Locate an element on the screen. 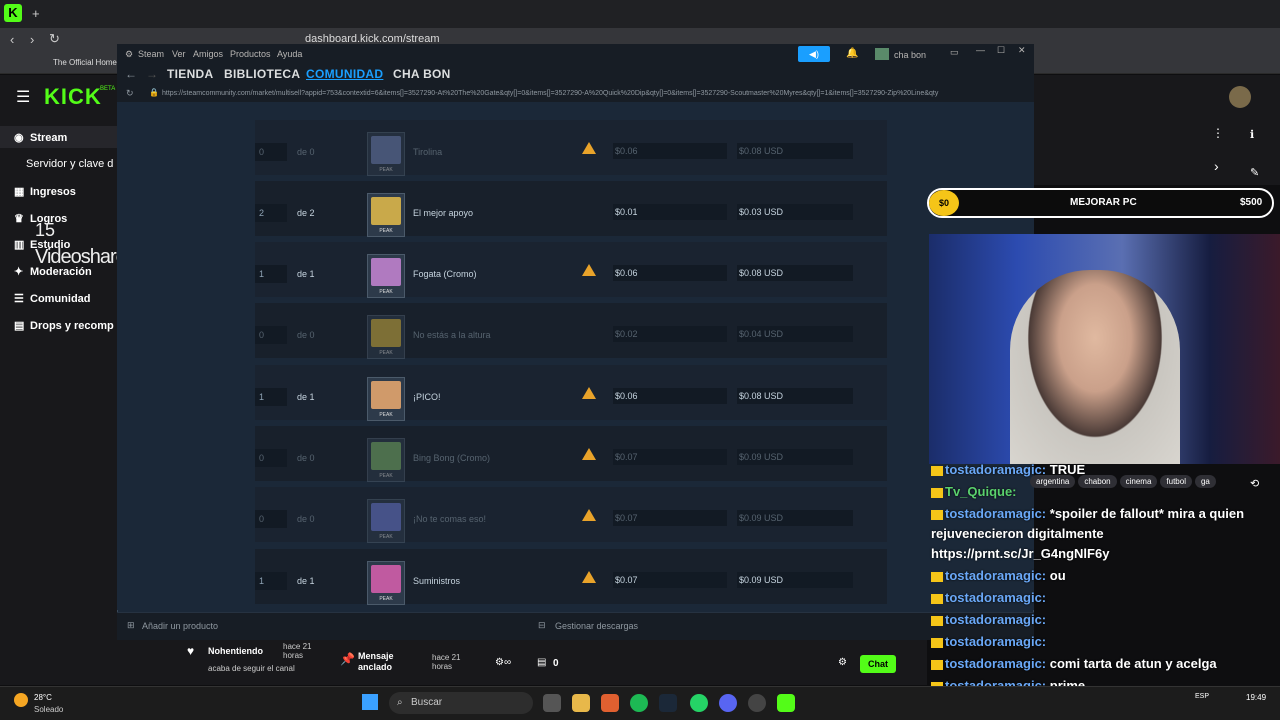  more-options-icon: ⋮ is located at coordinates (1218, 133).